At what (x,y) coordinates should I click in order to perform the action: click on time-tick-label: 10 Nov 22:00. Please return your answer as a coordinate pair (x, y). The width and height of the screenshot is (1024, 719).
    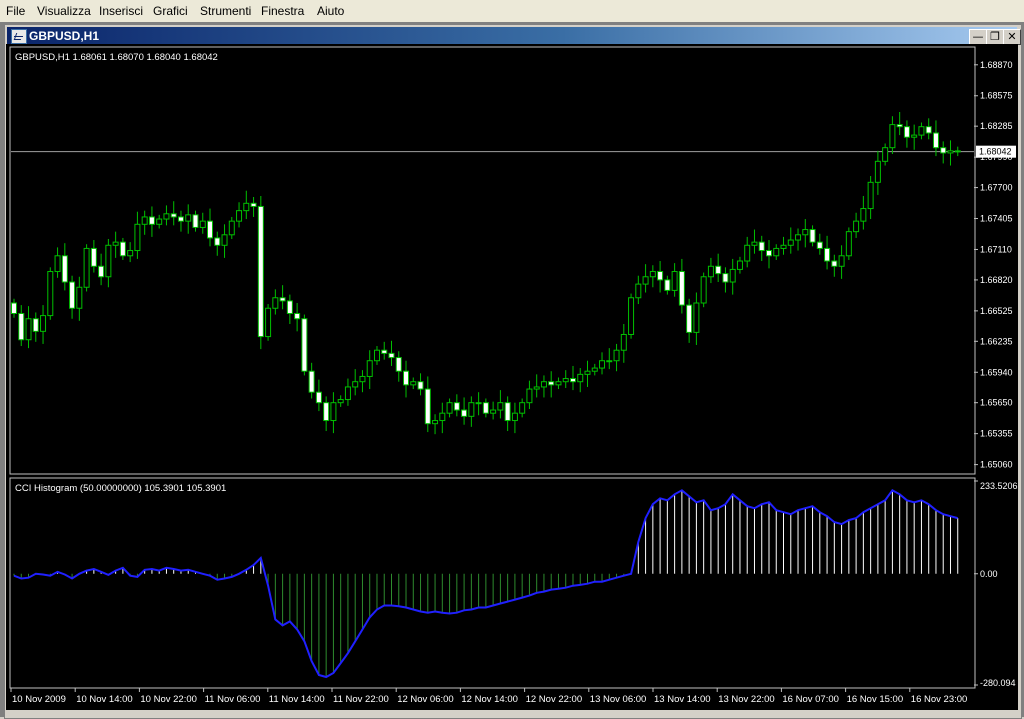
    Looking at the image, I should click on (168, 699).